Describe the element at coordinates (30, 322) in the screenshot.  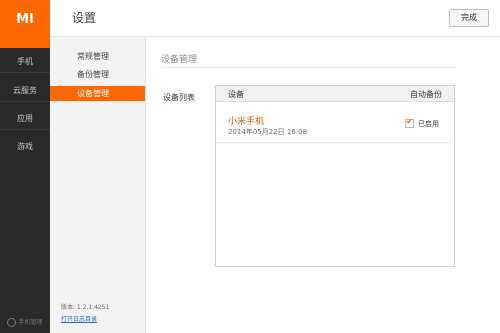
I see `phone-manager-label: 手机管理` at that location.